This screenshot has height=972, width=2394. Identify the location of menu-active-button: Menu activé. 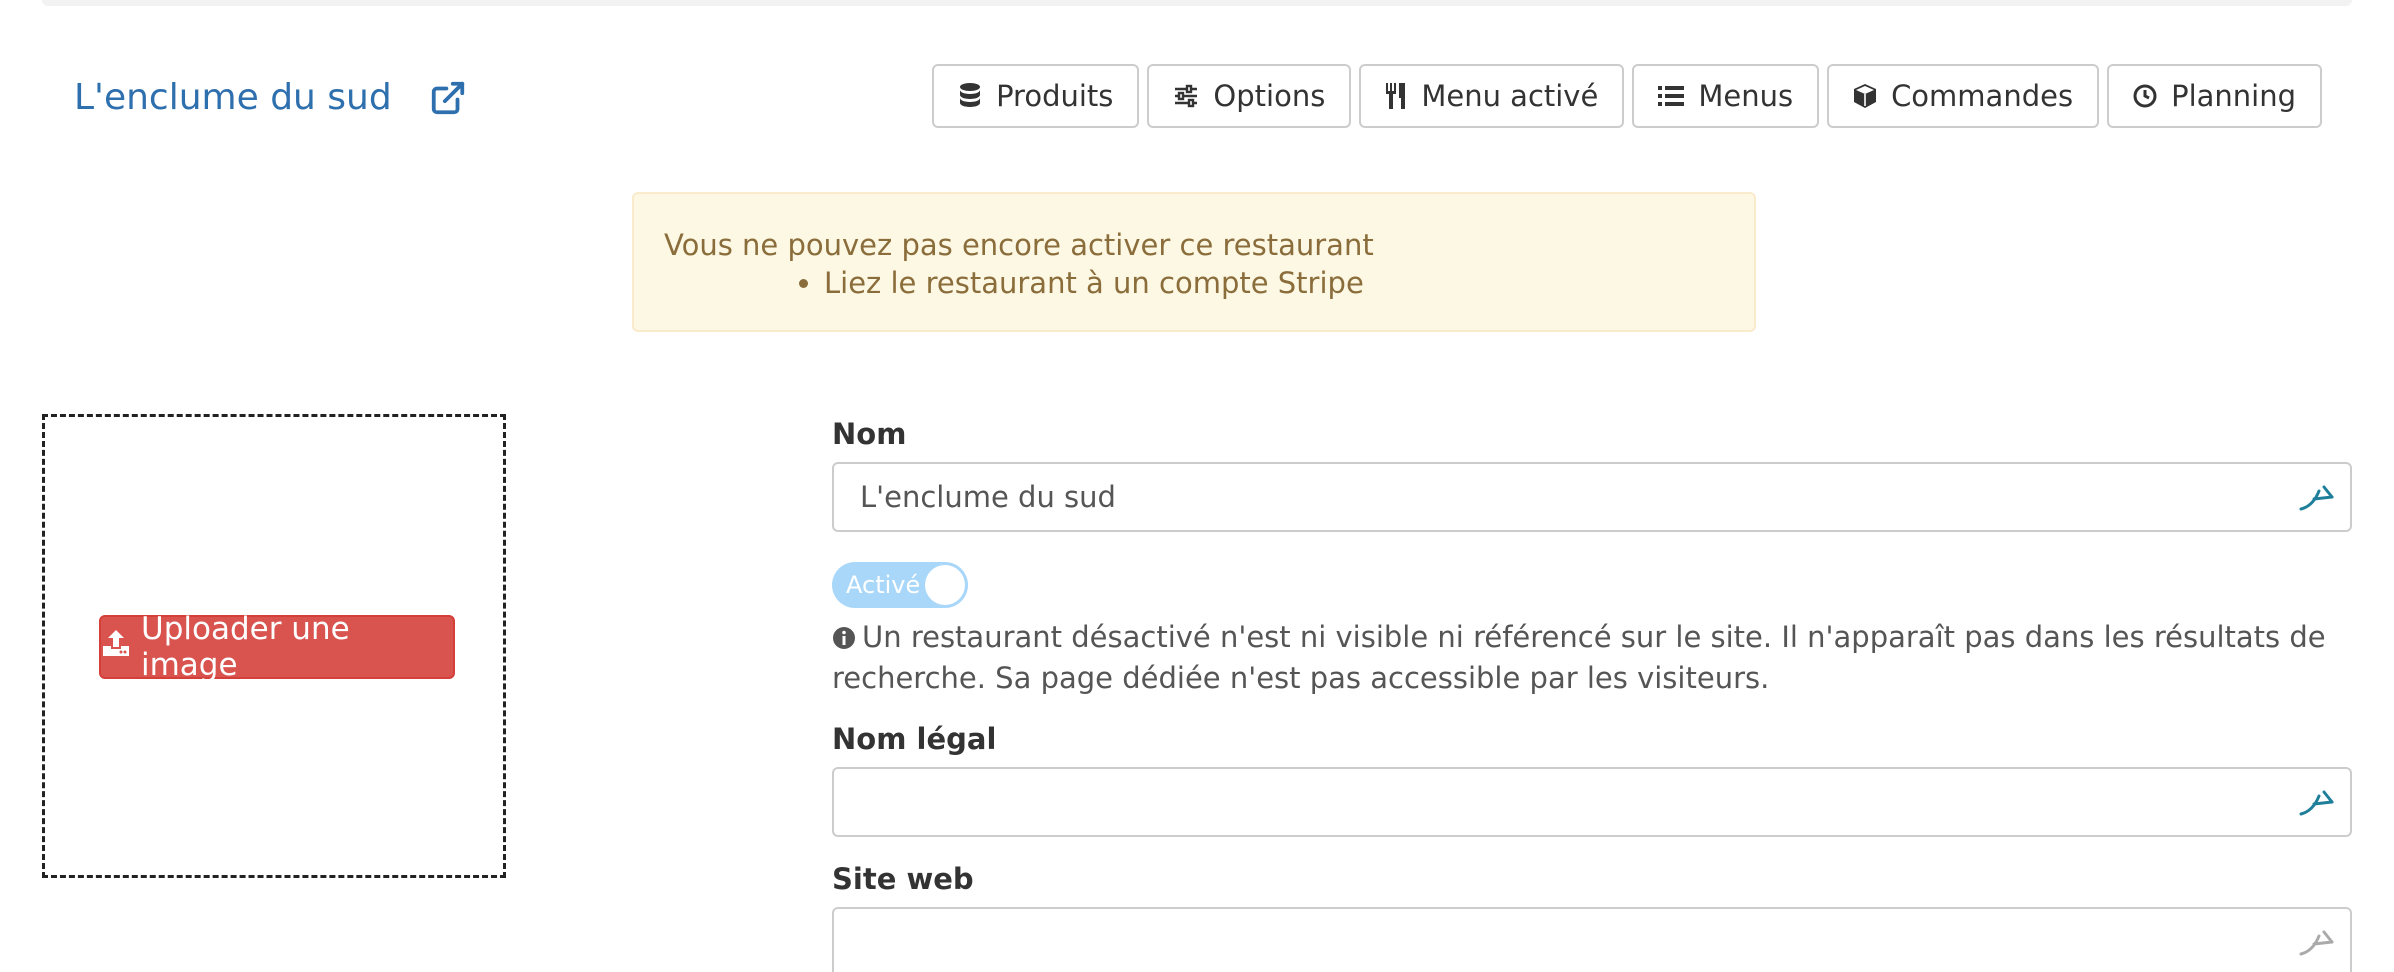
(1492, 96).